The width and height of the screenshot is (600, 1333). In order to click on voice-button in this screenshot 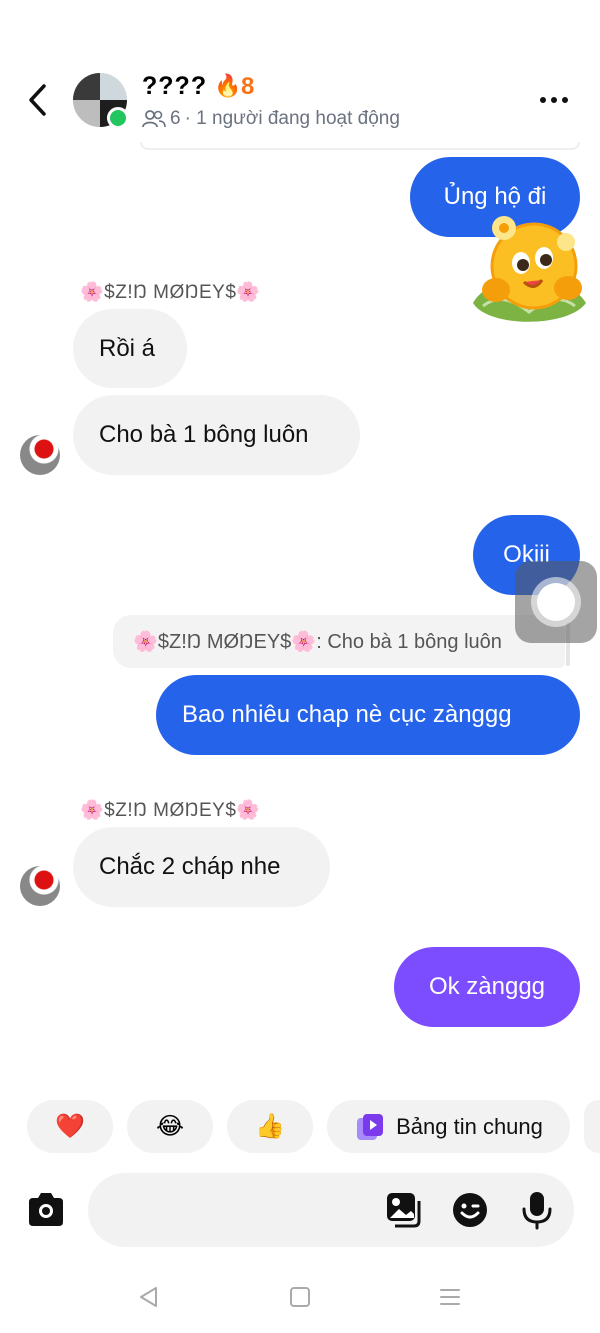, I will do `click(537, 1210)`.